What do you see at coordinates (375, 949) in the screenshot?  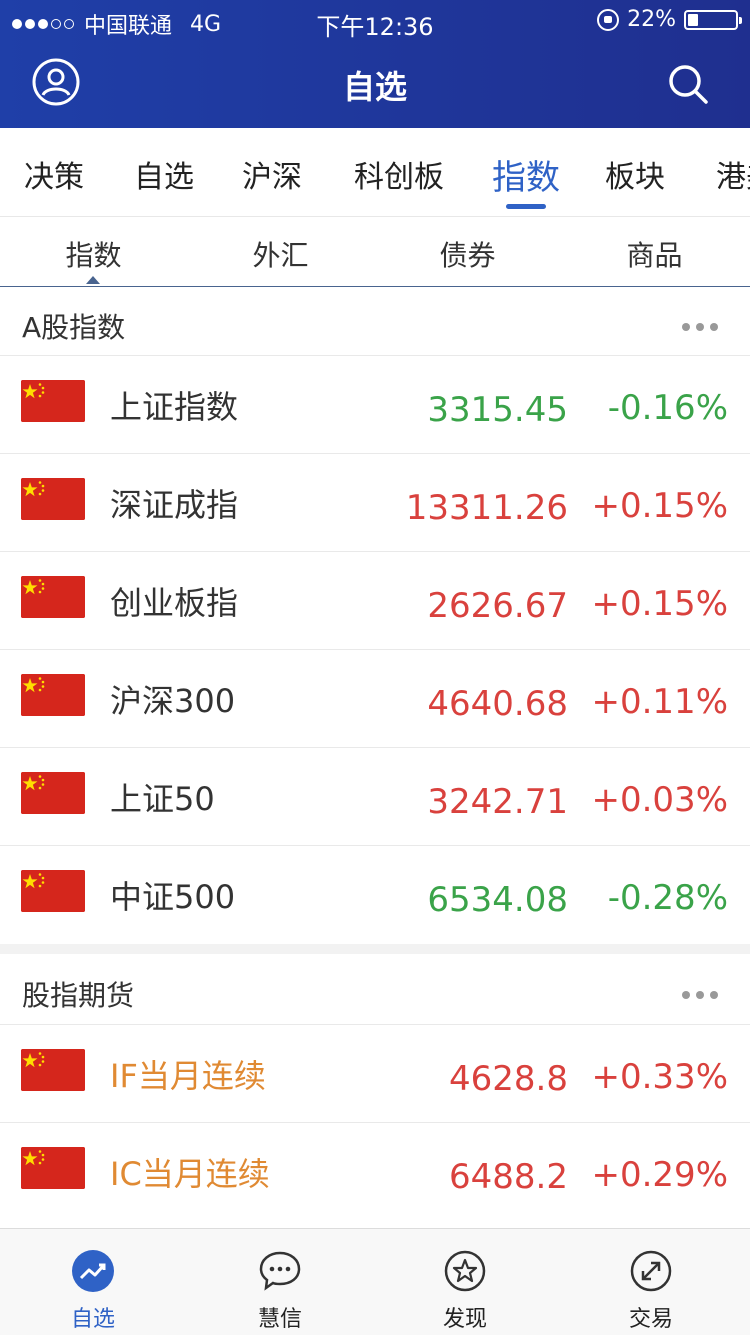 I see `section-divider` at bounding box center [375, 949].